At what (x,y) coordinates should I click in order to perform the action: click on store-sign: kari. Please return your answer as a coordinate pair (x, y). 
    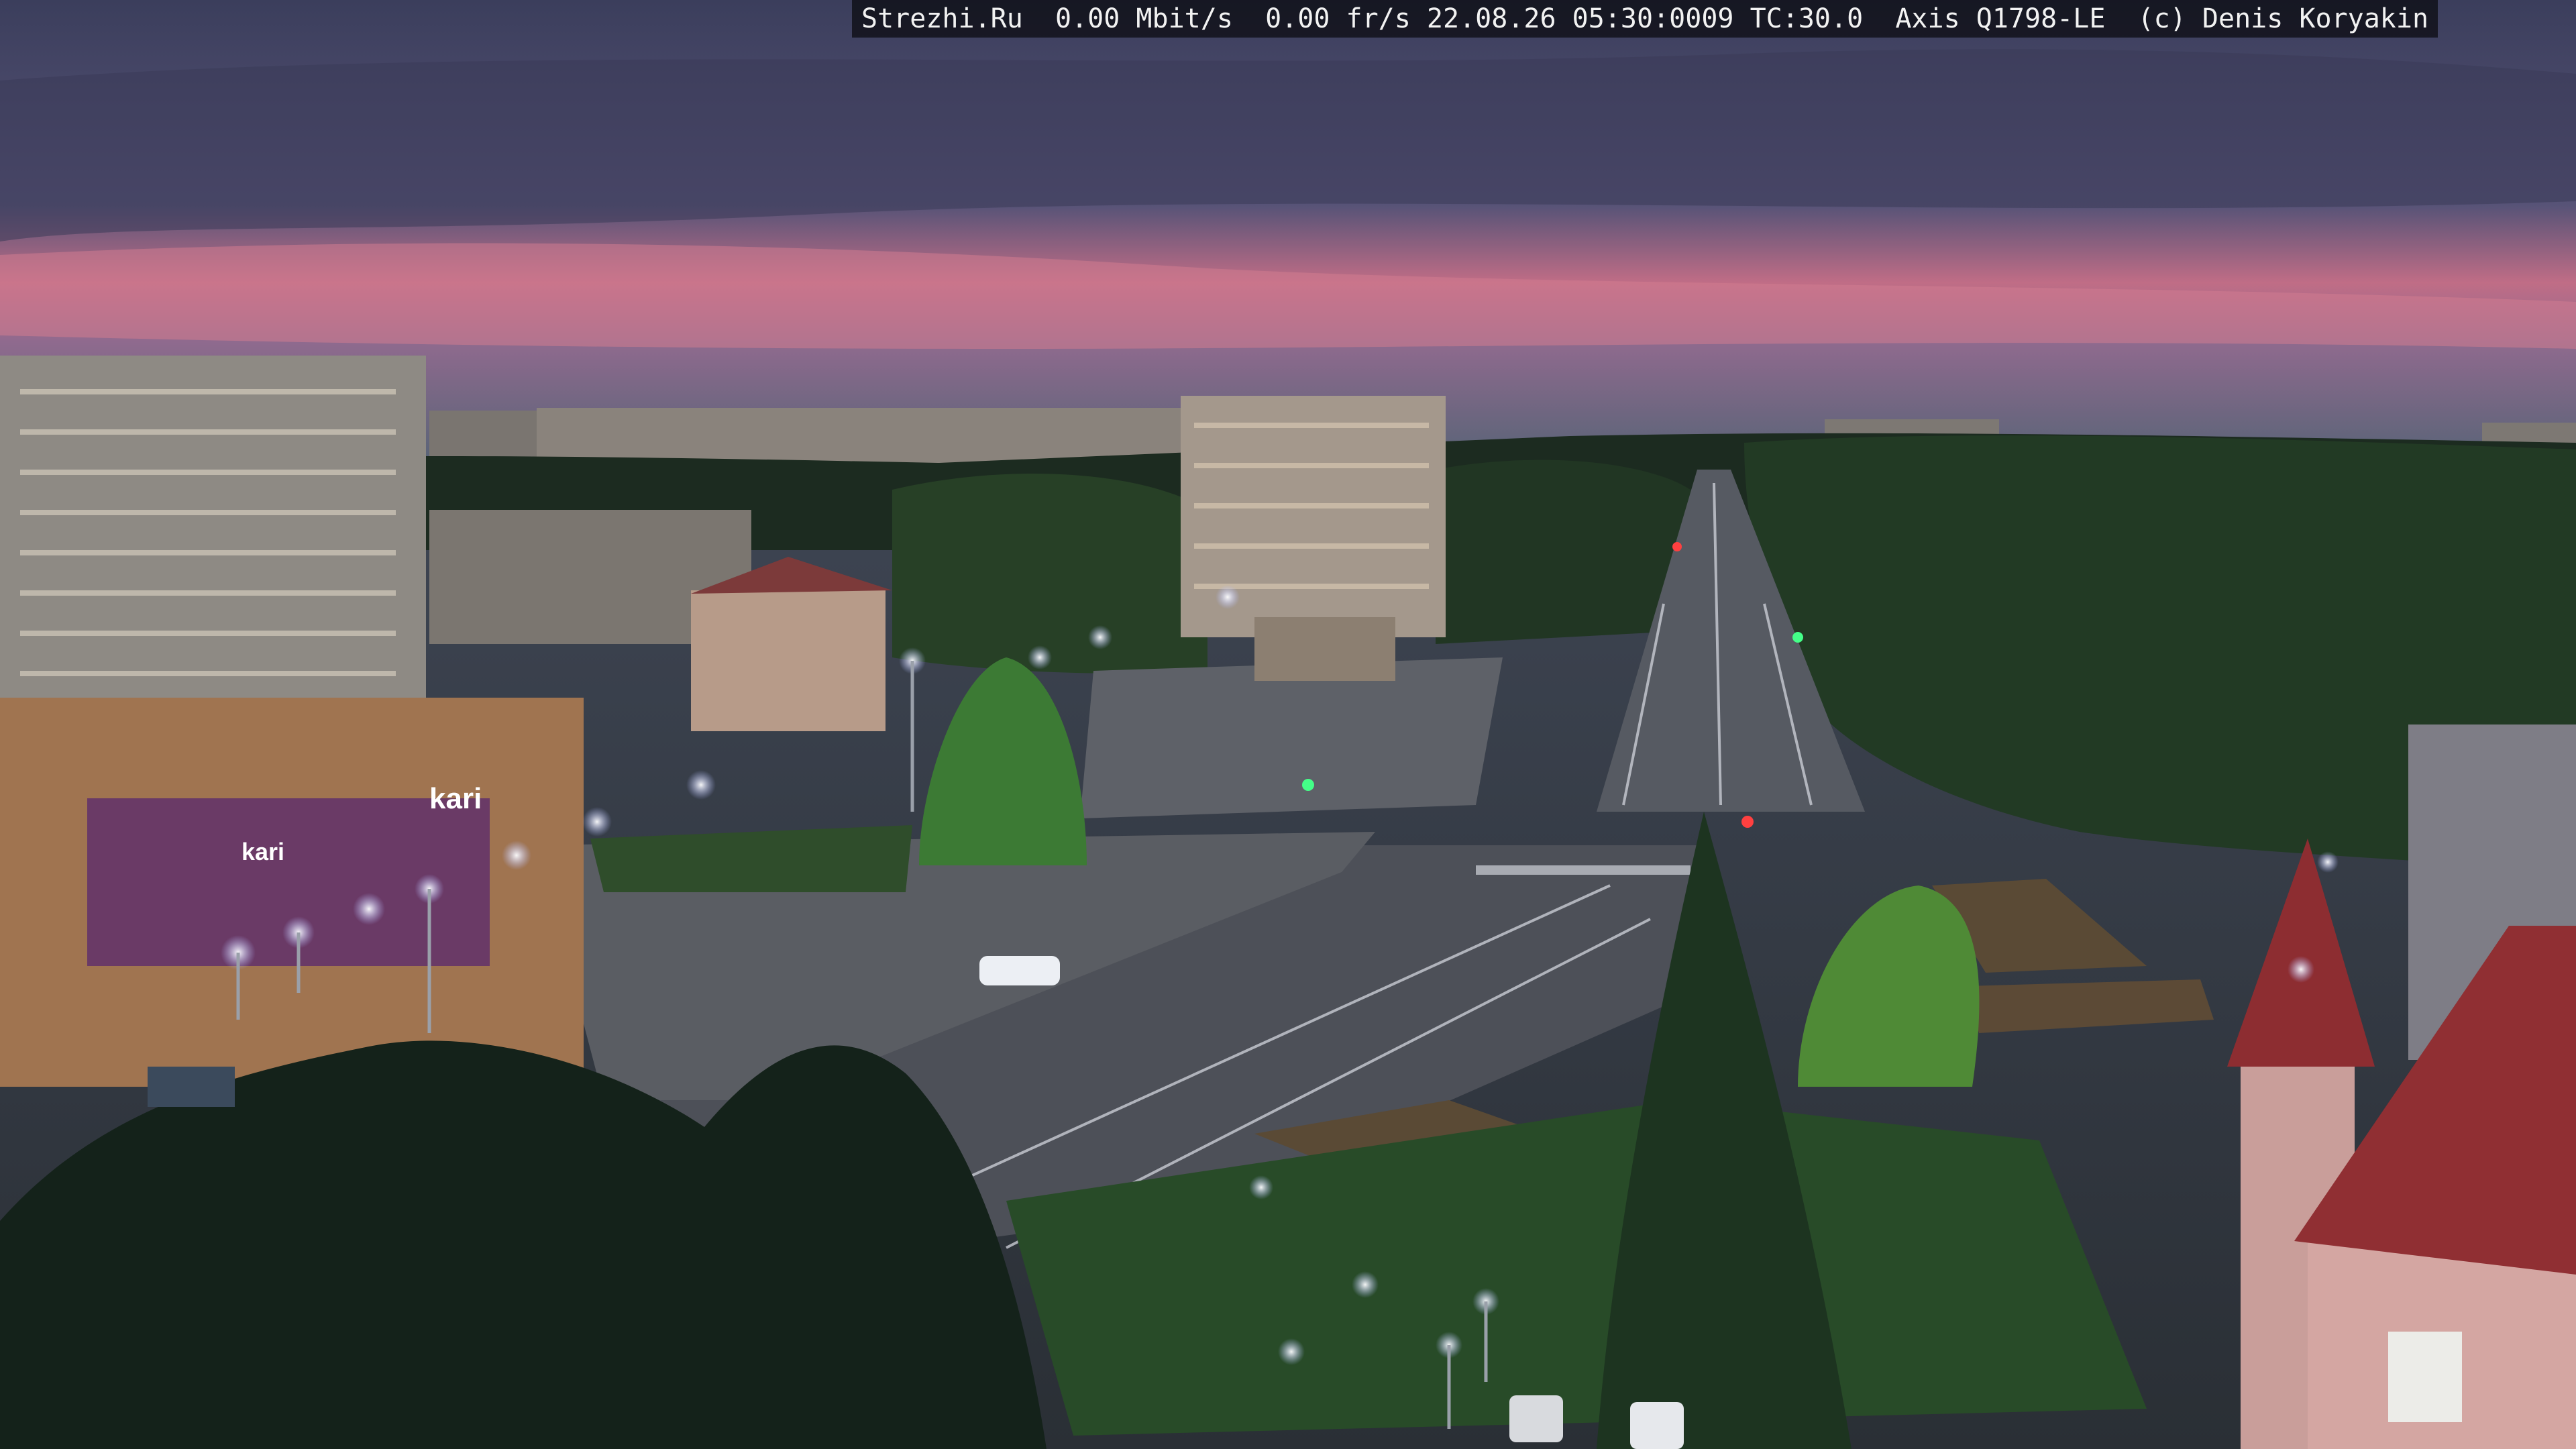
    Looking at the image, I should click on (455, 798).